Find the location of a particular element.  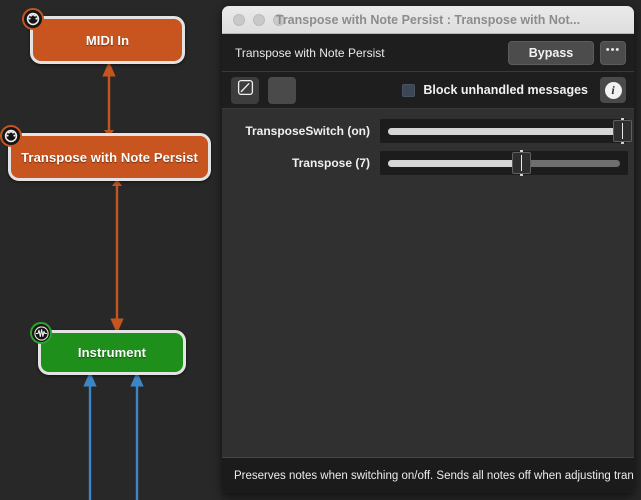

node-label: Instrument is located at coordinates (112, 352).